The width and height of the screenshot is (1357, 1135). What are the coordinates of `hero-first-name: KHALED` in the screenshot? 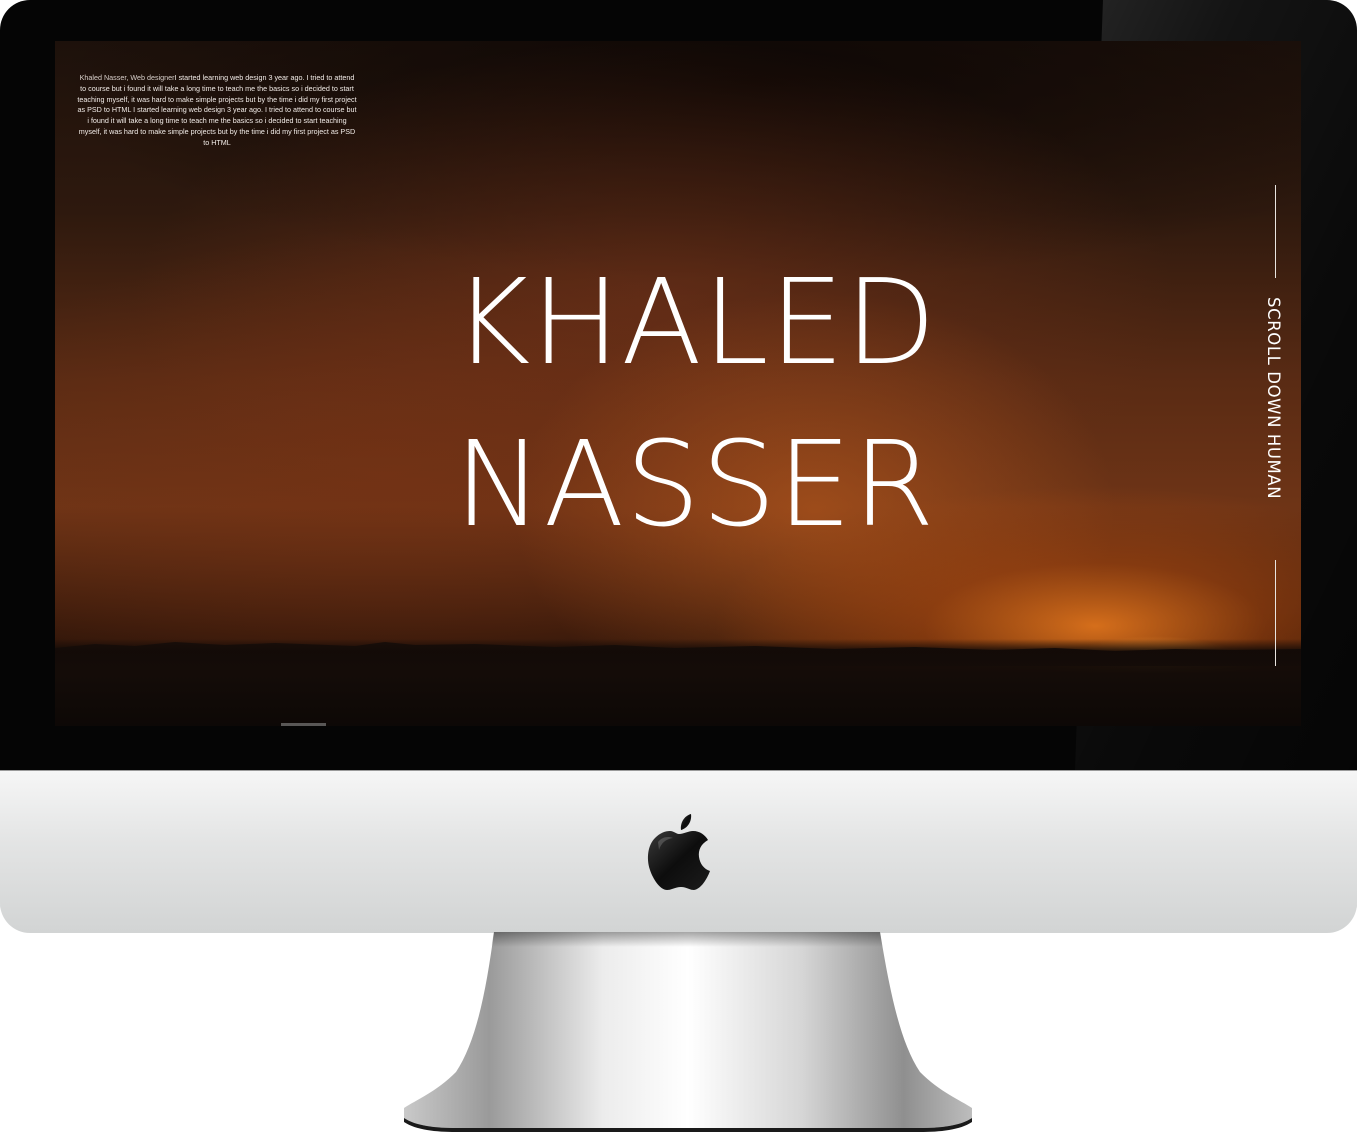 It's located at (695, 322).